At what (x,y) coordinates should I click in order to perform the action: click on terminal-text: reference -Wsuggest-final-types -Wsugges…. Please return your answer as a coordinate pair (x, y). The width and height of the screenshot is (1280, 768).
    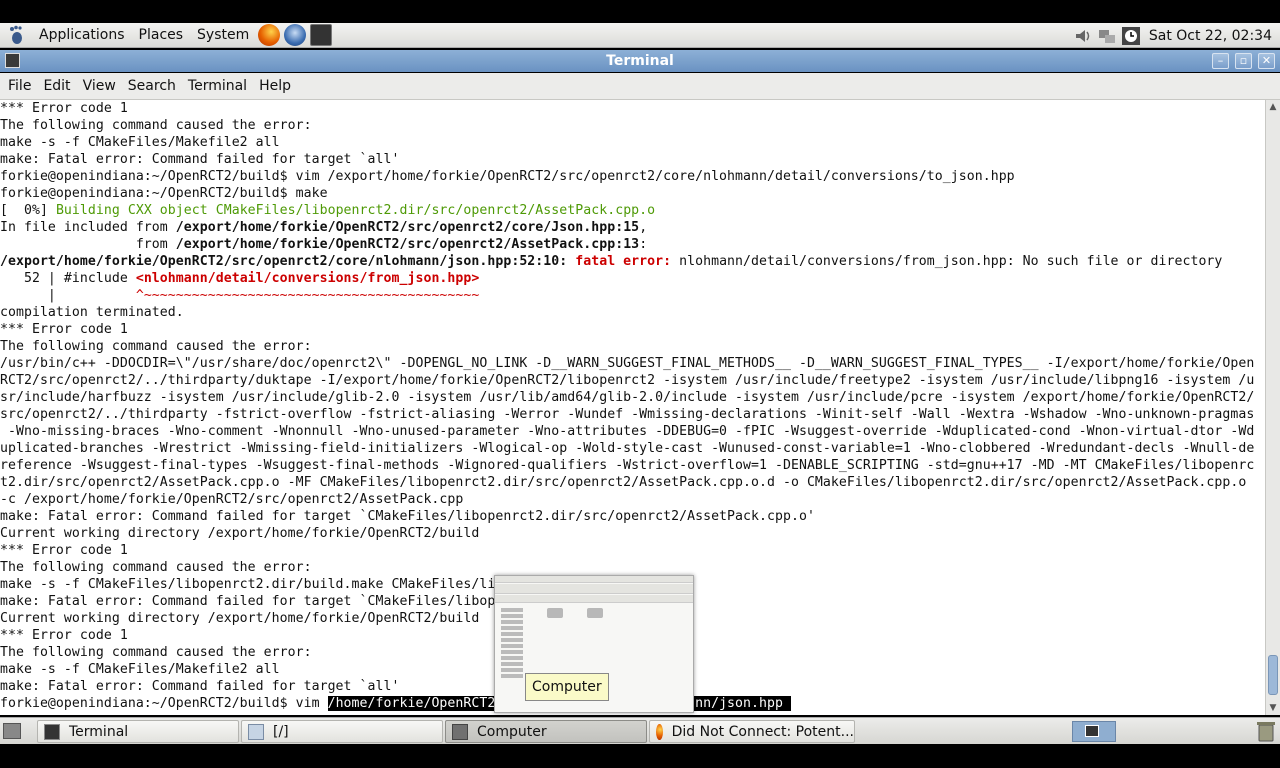
    Looking at the image, I should click on (627, 465).